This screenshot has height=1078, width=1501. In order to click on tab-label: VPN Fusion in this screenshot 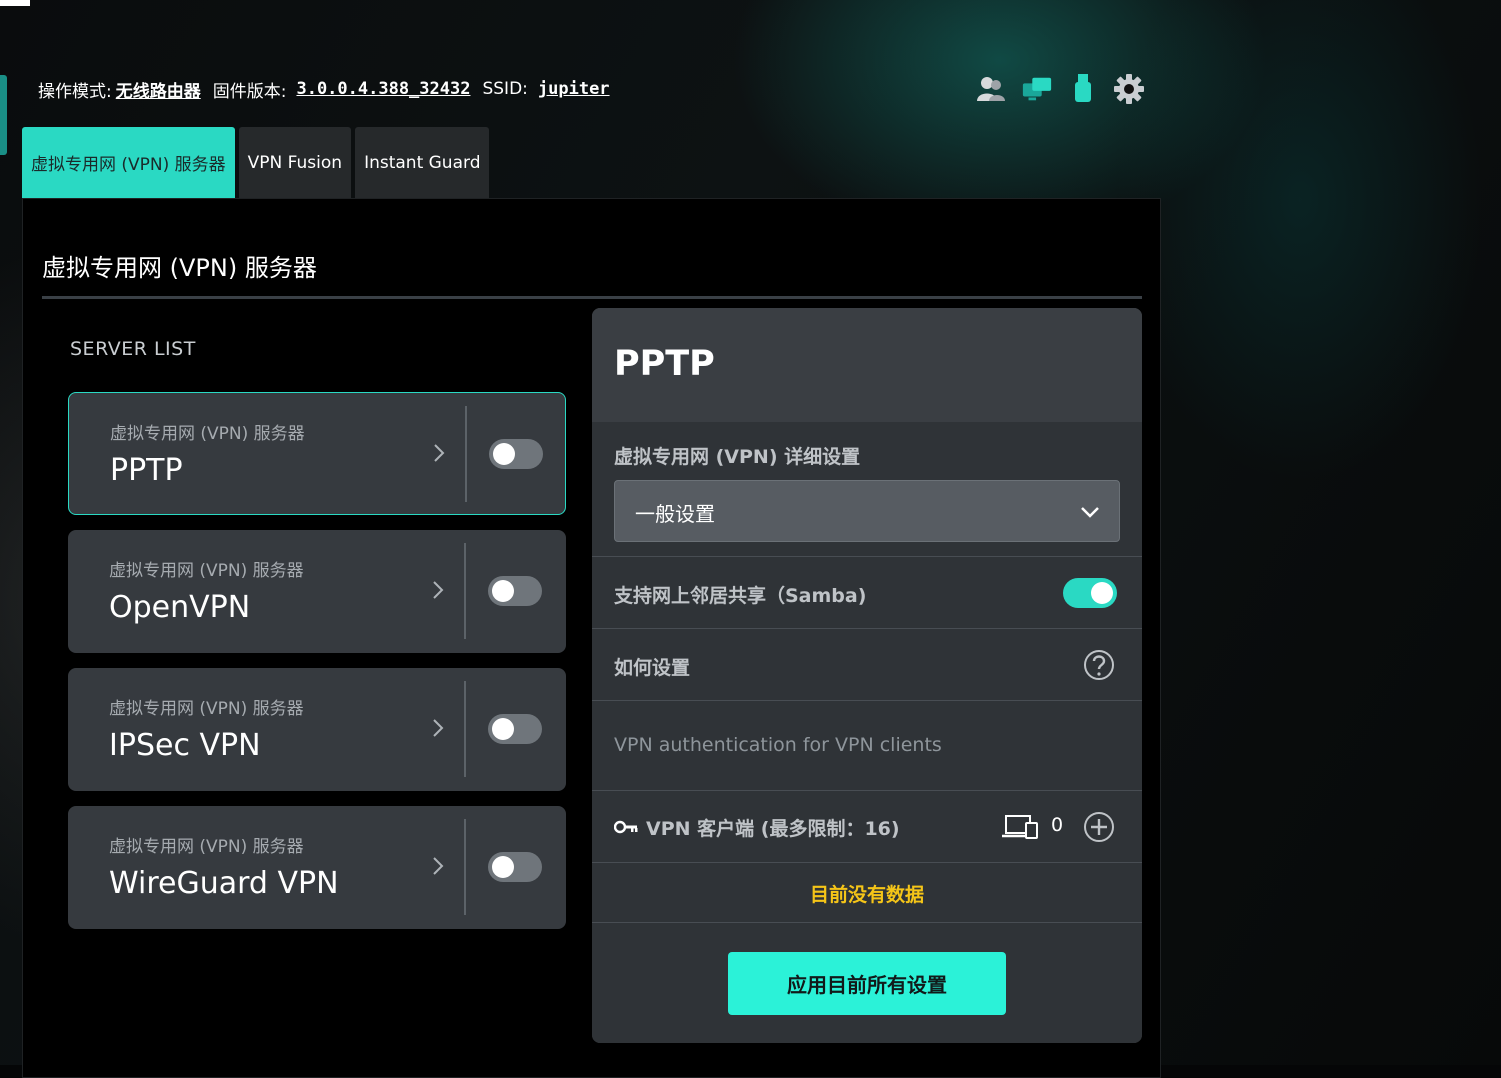, I will do `click(295, 162)`.